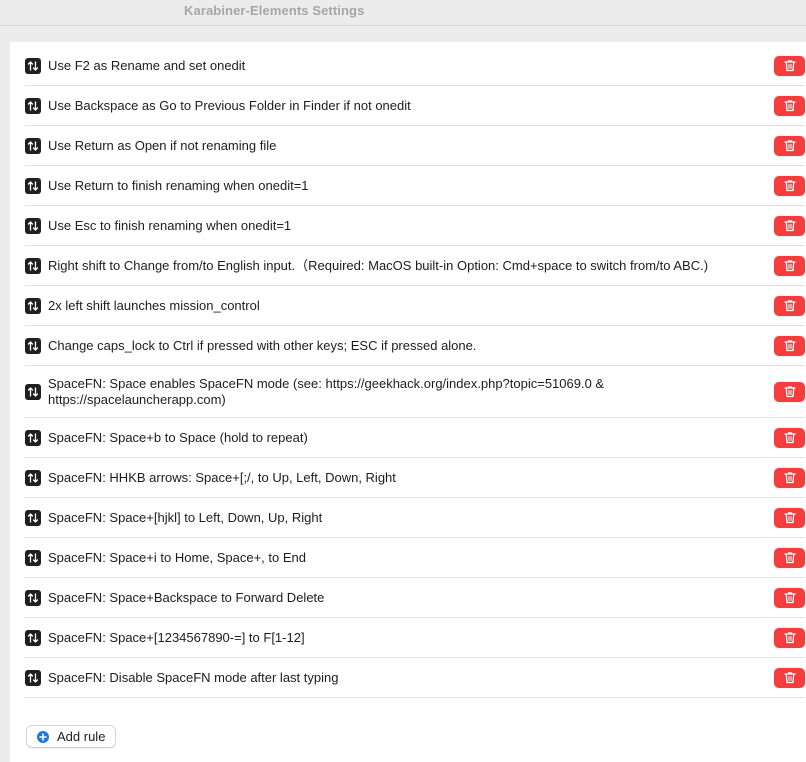 Image resolution: width=806 pixels, height=762 pixels. What do you see at coordinates (274, 10) in the screenshot?
I see `window-title: Karabiner-Elements Settings` at bounding box center [274, 10].